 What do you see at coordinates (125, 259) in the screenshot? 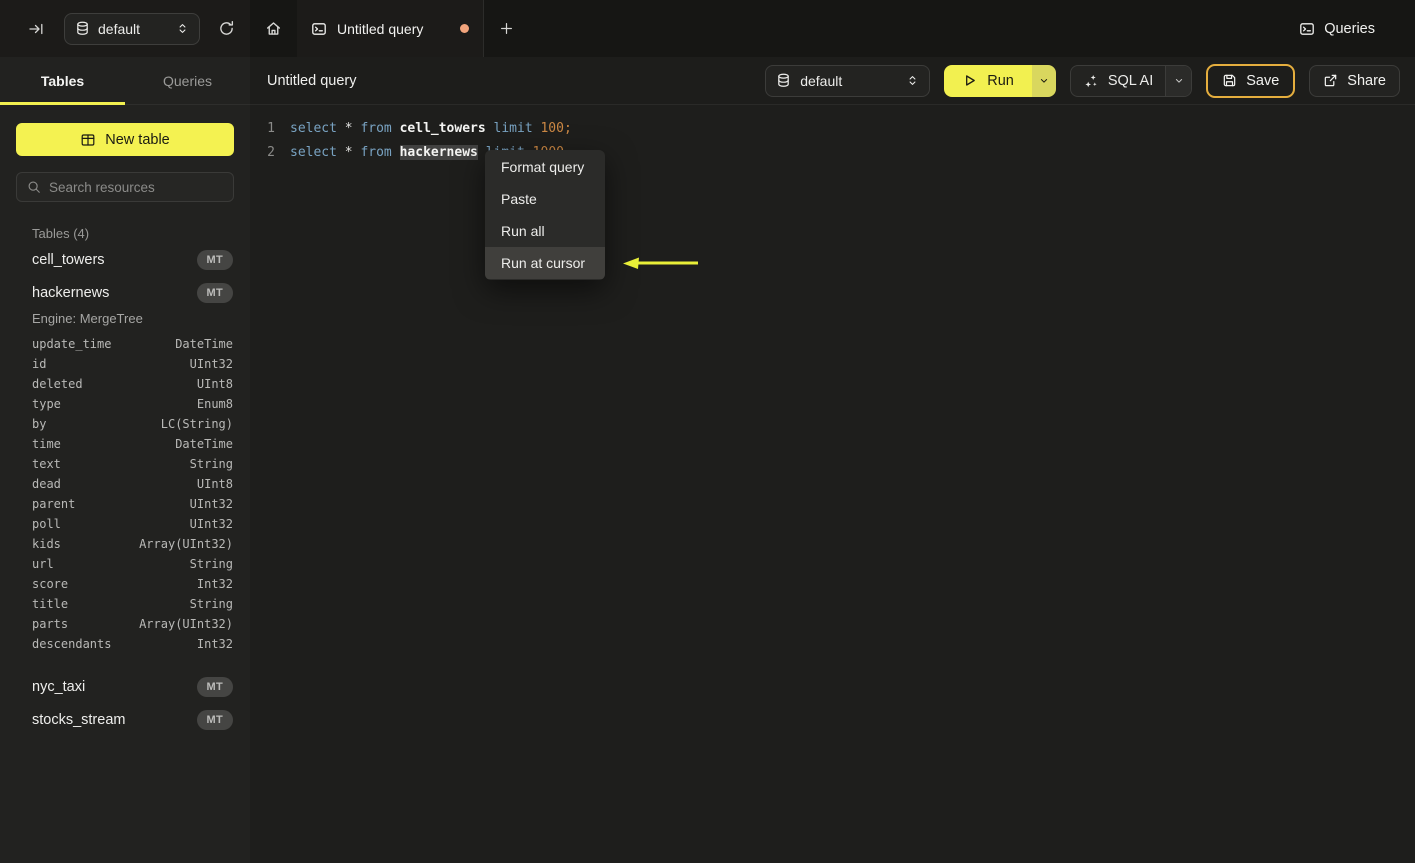
I see `table-row: cell_towers MT` at bounding box center [125, 259].